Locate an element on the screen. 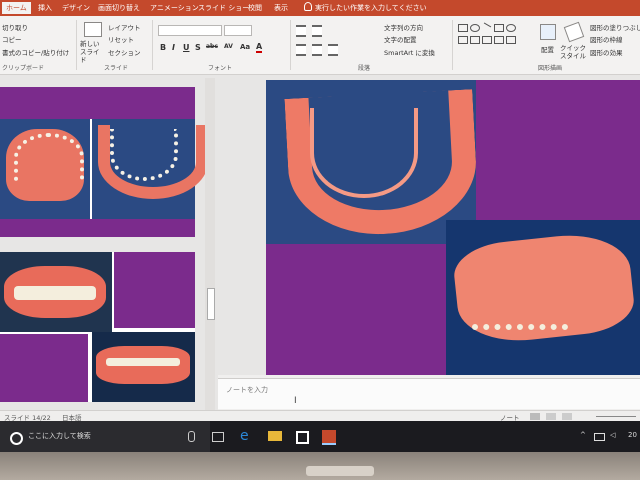 This screenshot has width=640, height=480. tab-home: ホーム is located at coordinates (16, 8).